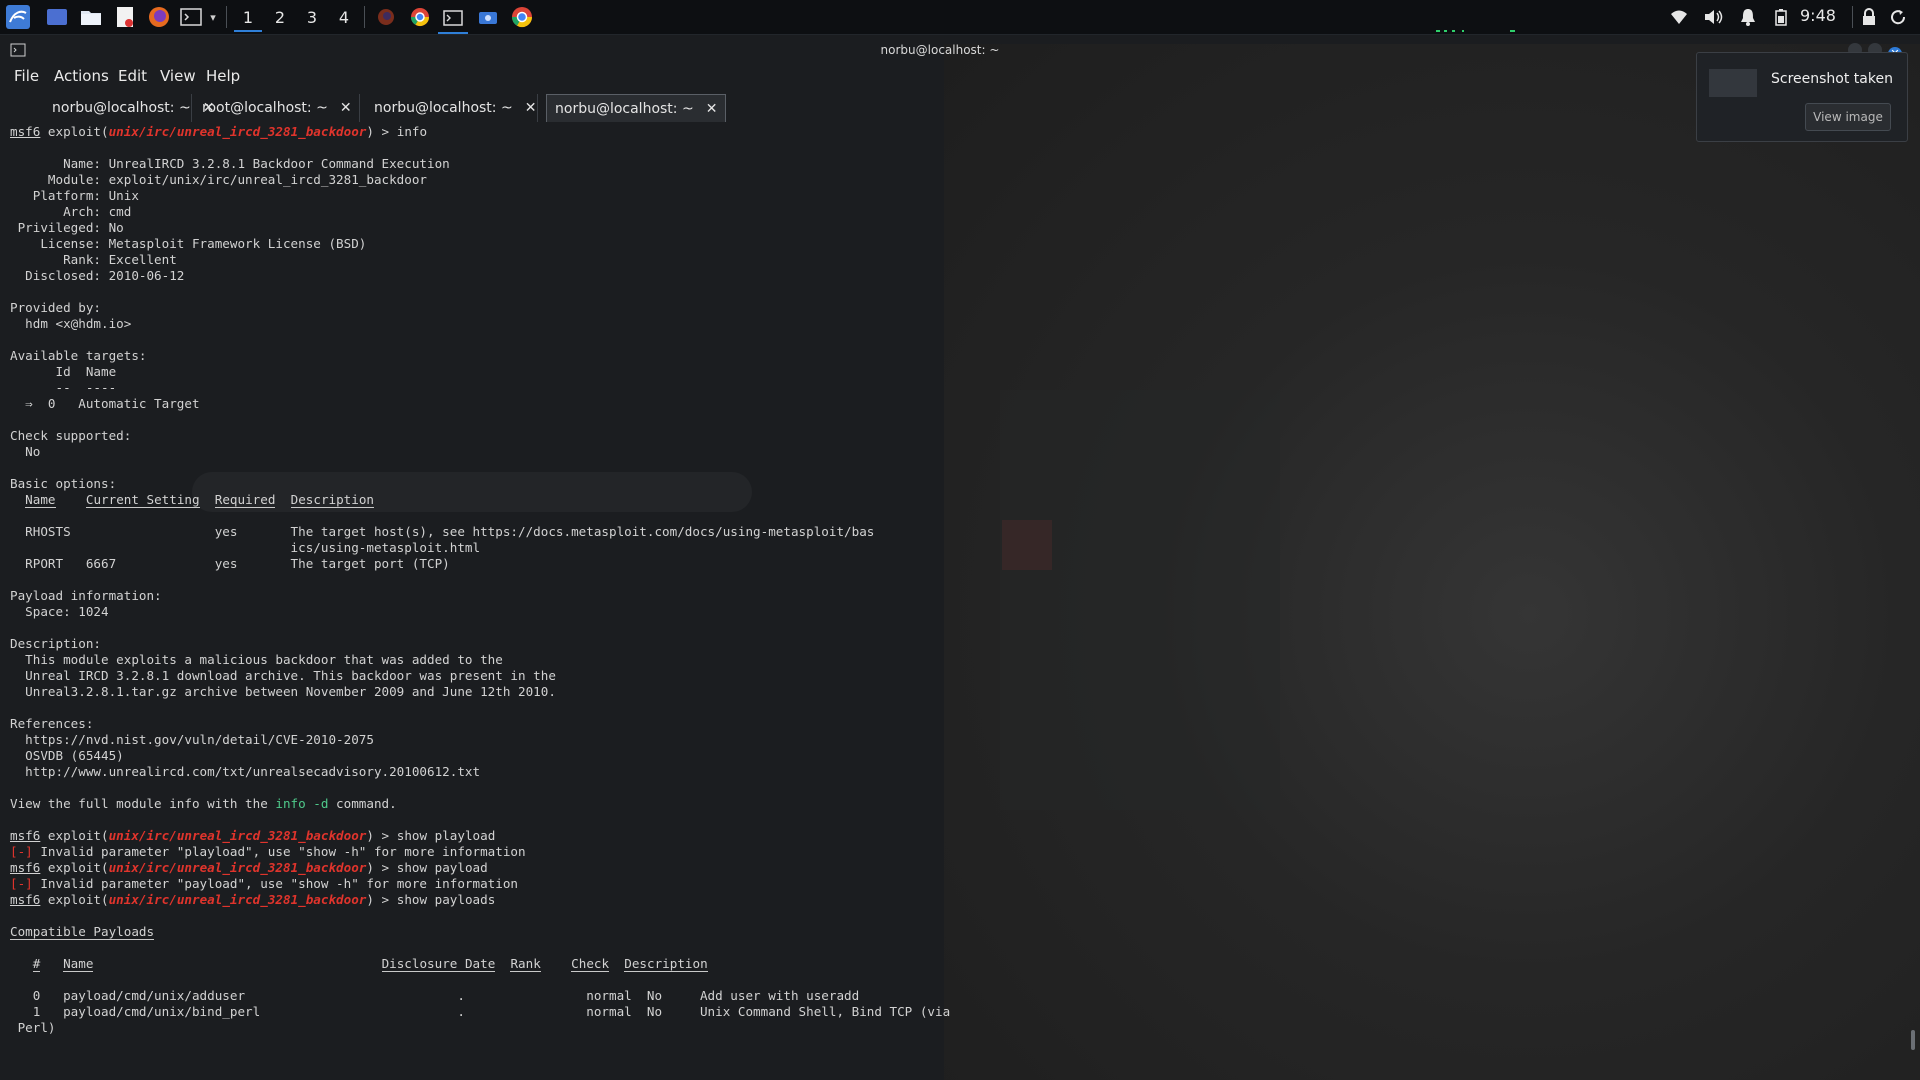 The image size is (1920, 1080). I want to click on task-terminal-icon, so click(453, 19).